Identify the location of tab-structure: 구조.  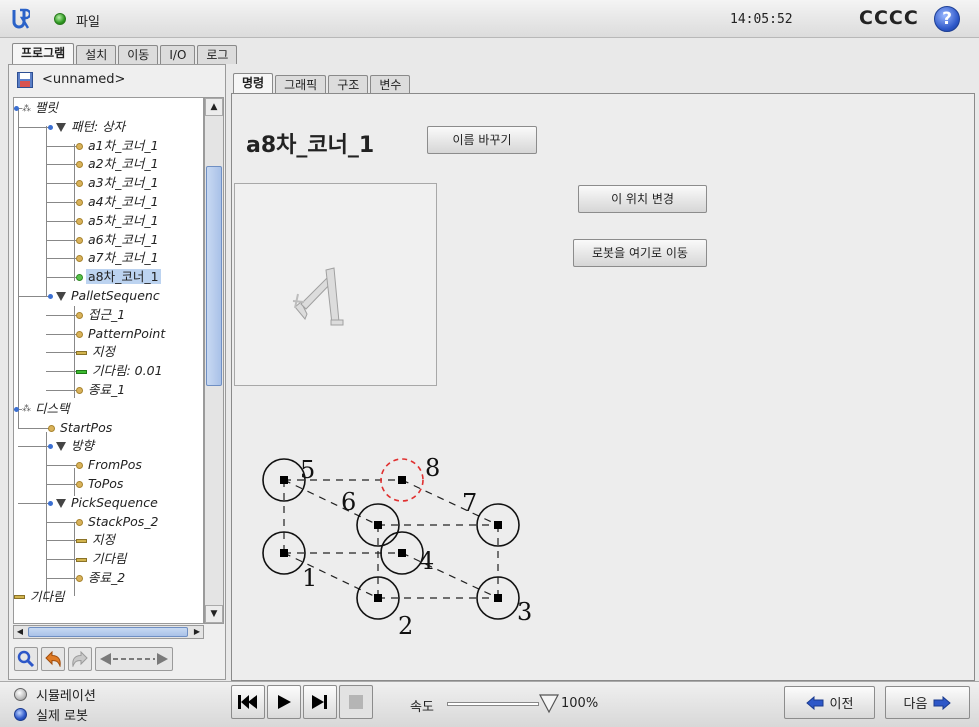
(348, 84).